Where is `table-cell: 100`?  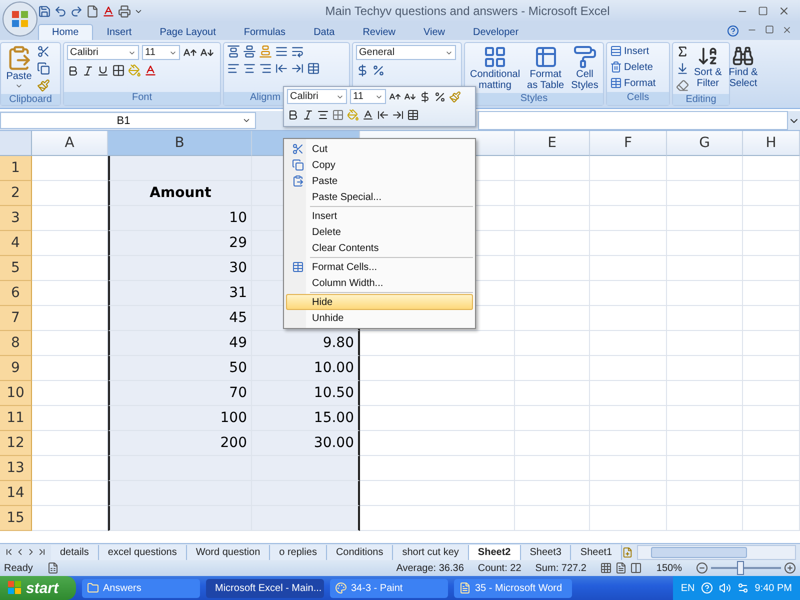
table-cell: 100 is located at coordinates (180, 418).